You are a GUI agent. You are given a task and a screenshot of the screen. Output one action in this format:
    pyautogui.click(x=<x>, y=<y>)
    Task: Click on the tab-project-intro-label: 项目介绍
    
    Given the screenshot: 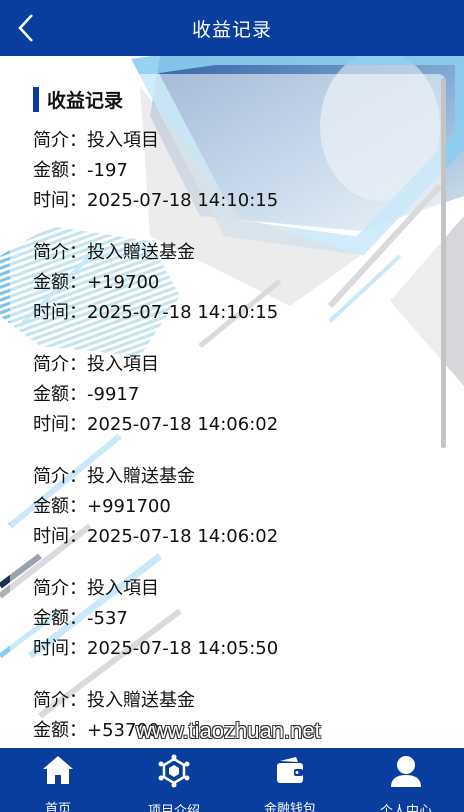 What is the action you would take?
    pyautogui.click(x=173, y=808)
    